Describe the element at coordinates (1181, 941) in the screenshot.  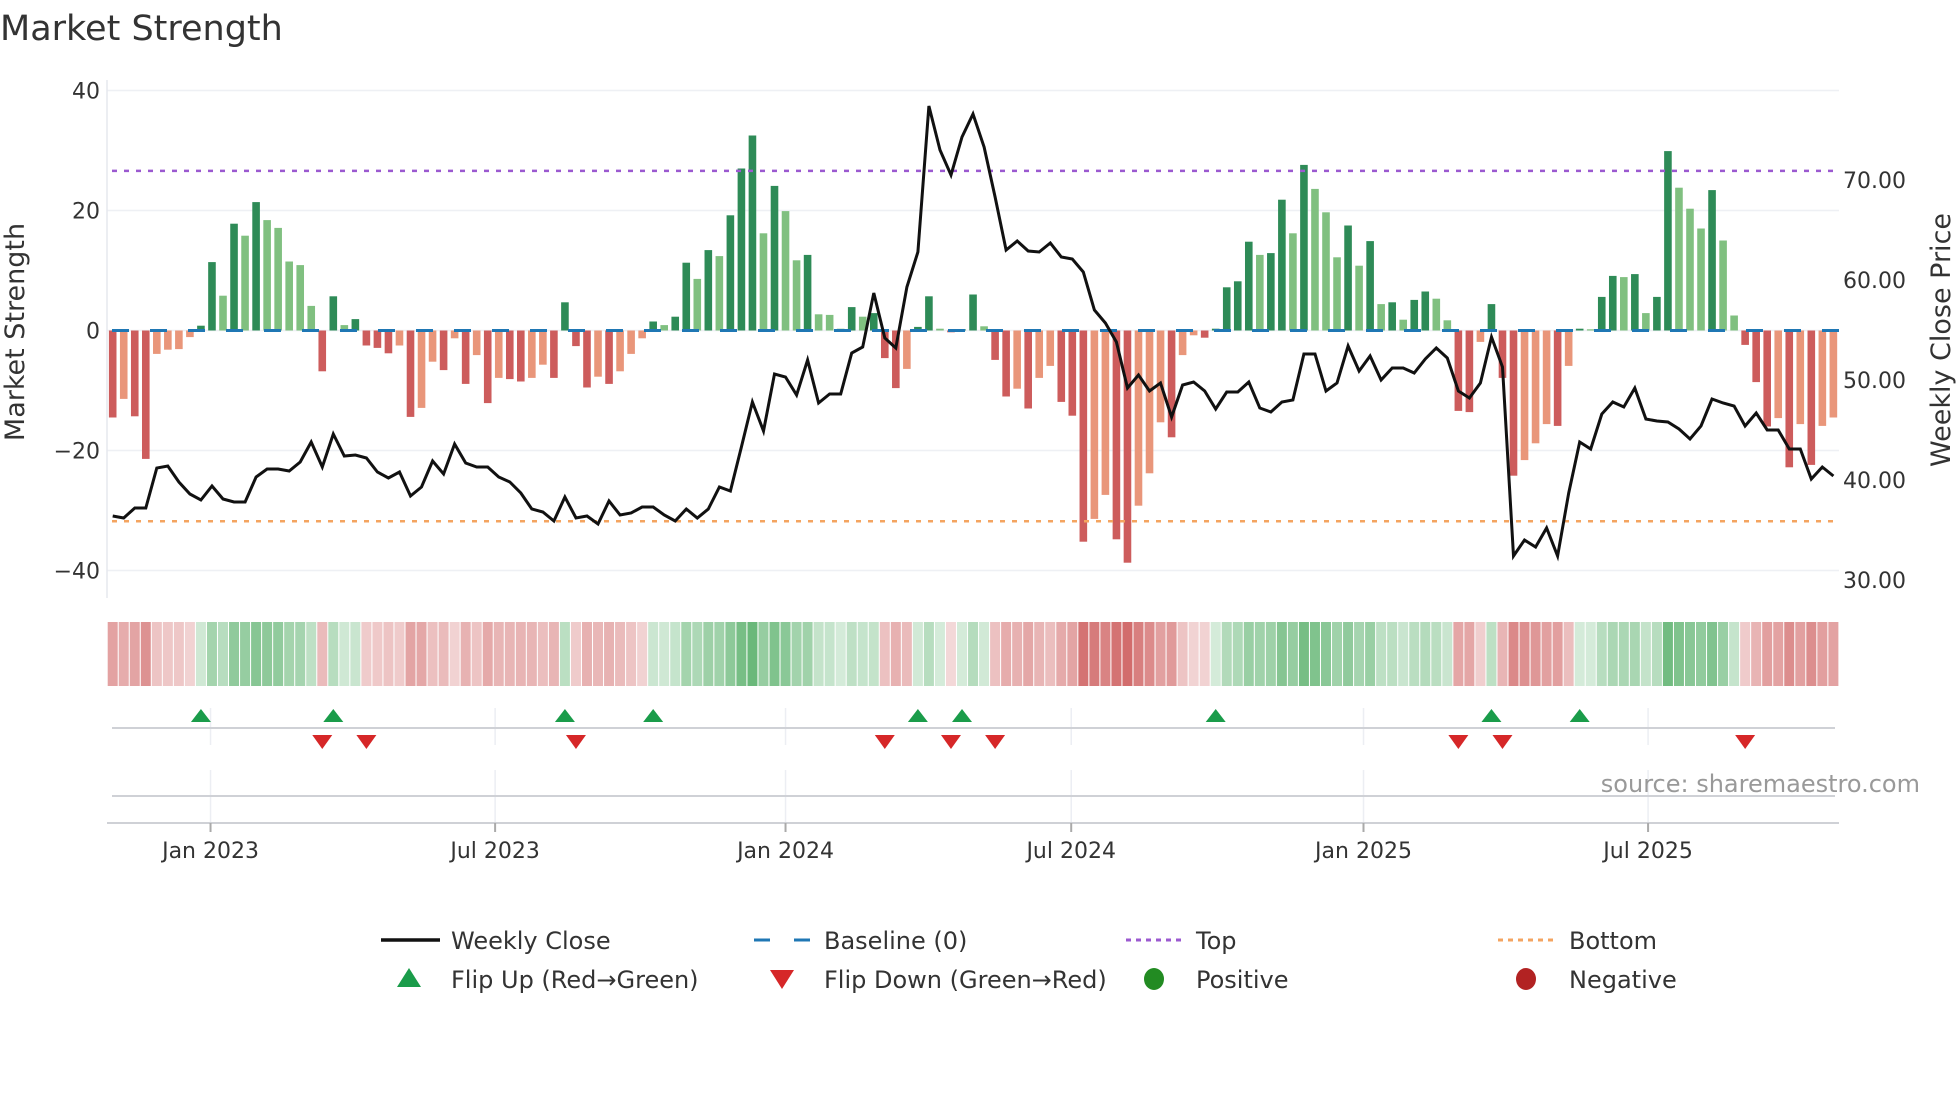
I see `legend-item: Top` at that location.